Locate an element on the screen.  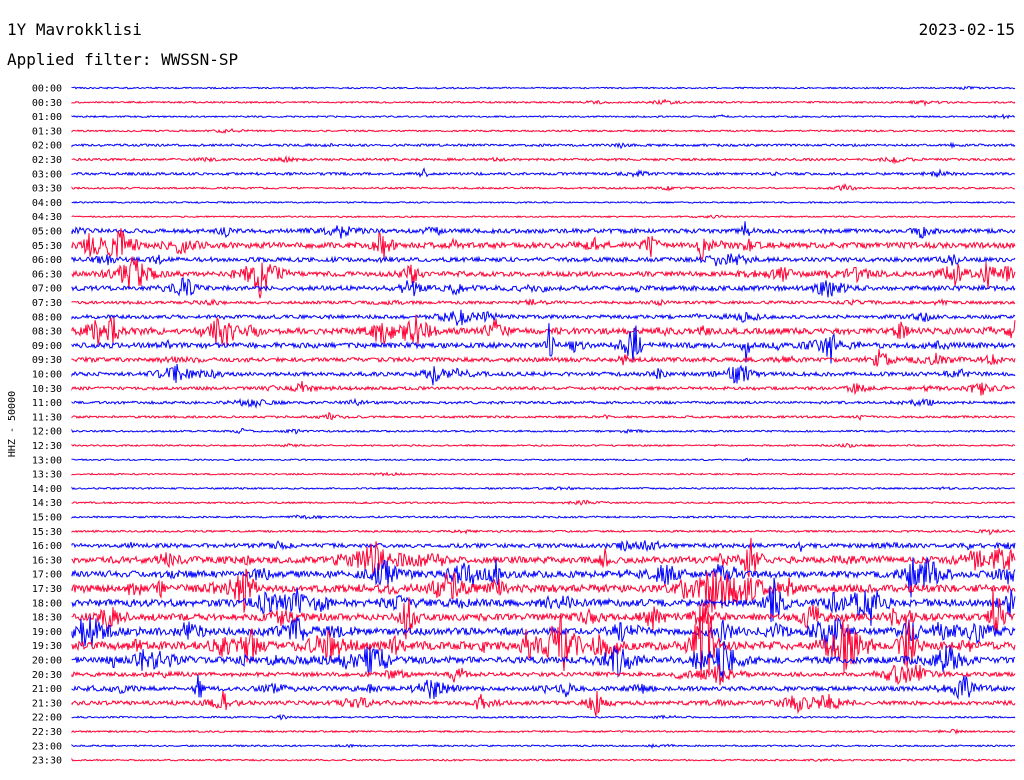
trace-time-label: 06:30 is located at coordinates (47, 274).